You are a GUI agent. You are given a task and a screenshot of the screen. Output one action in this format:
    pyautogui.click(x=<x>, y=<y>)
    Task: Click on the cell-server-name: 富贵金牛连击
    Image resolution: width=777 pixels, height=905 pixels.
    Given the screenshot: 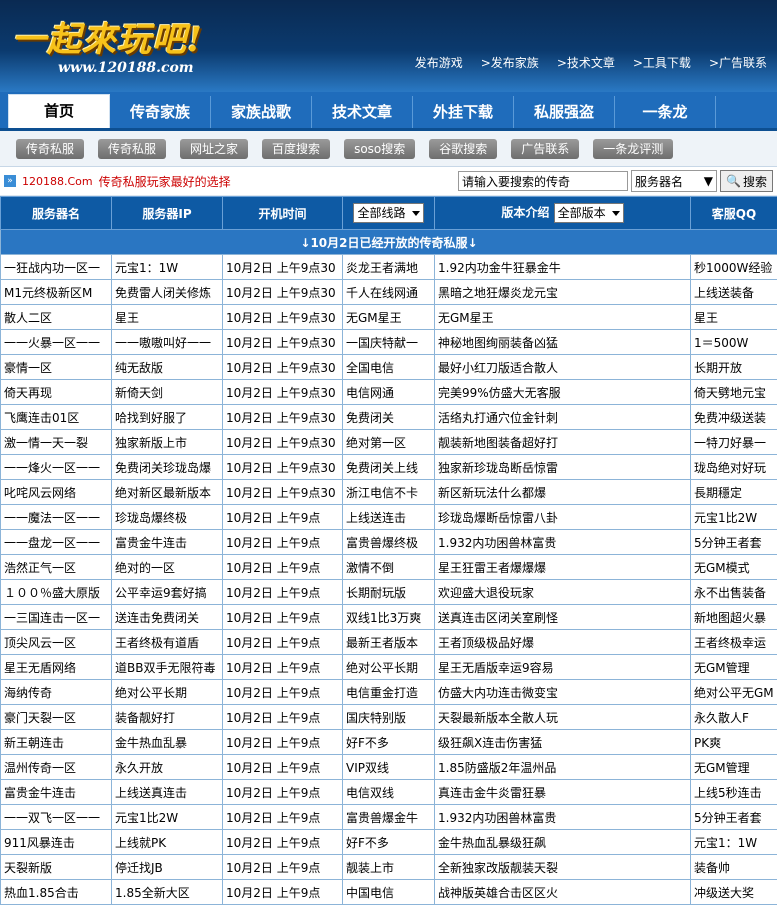 What is the action you would take?
    pyautogui.click(x=56, y=792)
    